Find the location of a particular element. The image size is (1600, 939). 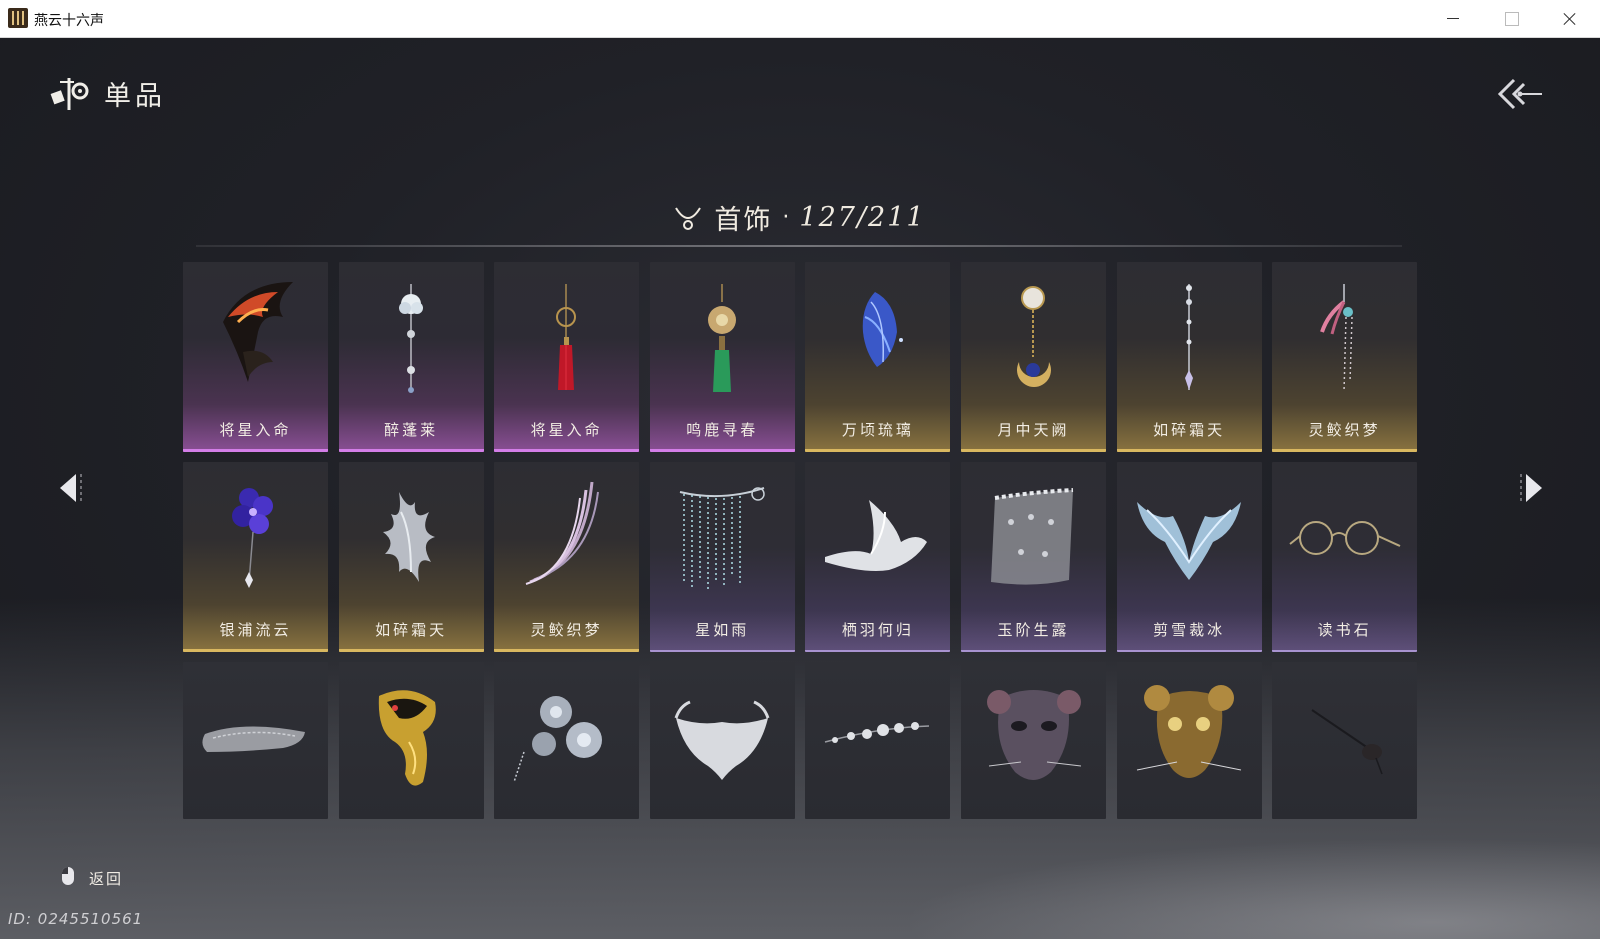

purple-flower-hairpin-icon is located at coordinates (252, 538).